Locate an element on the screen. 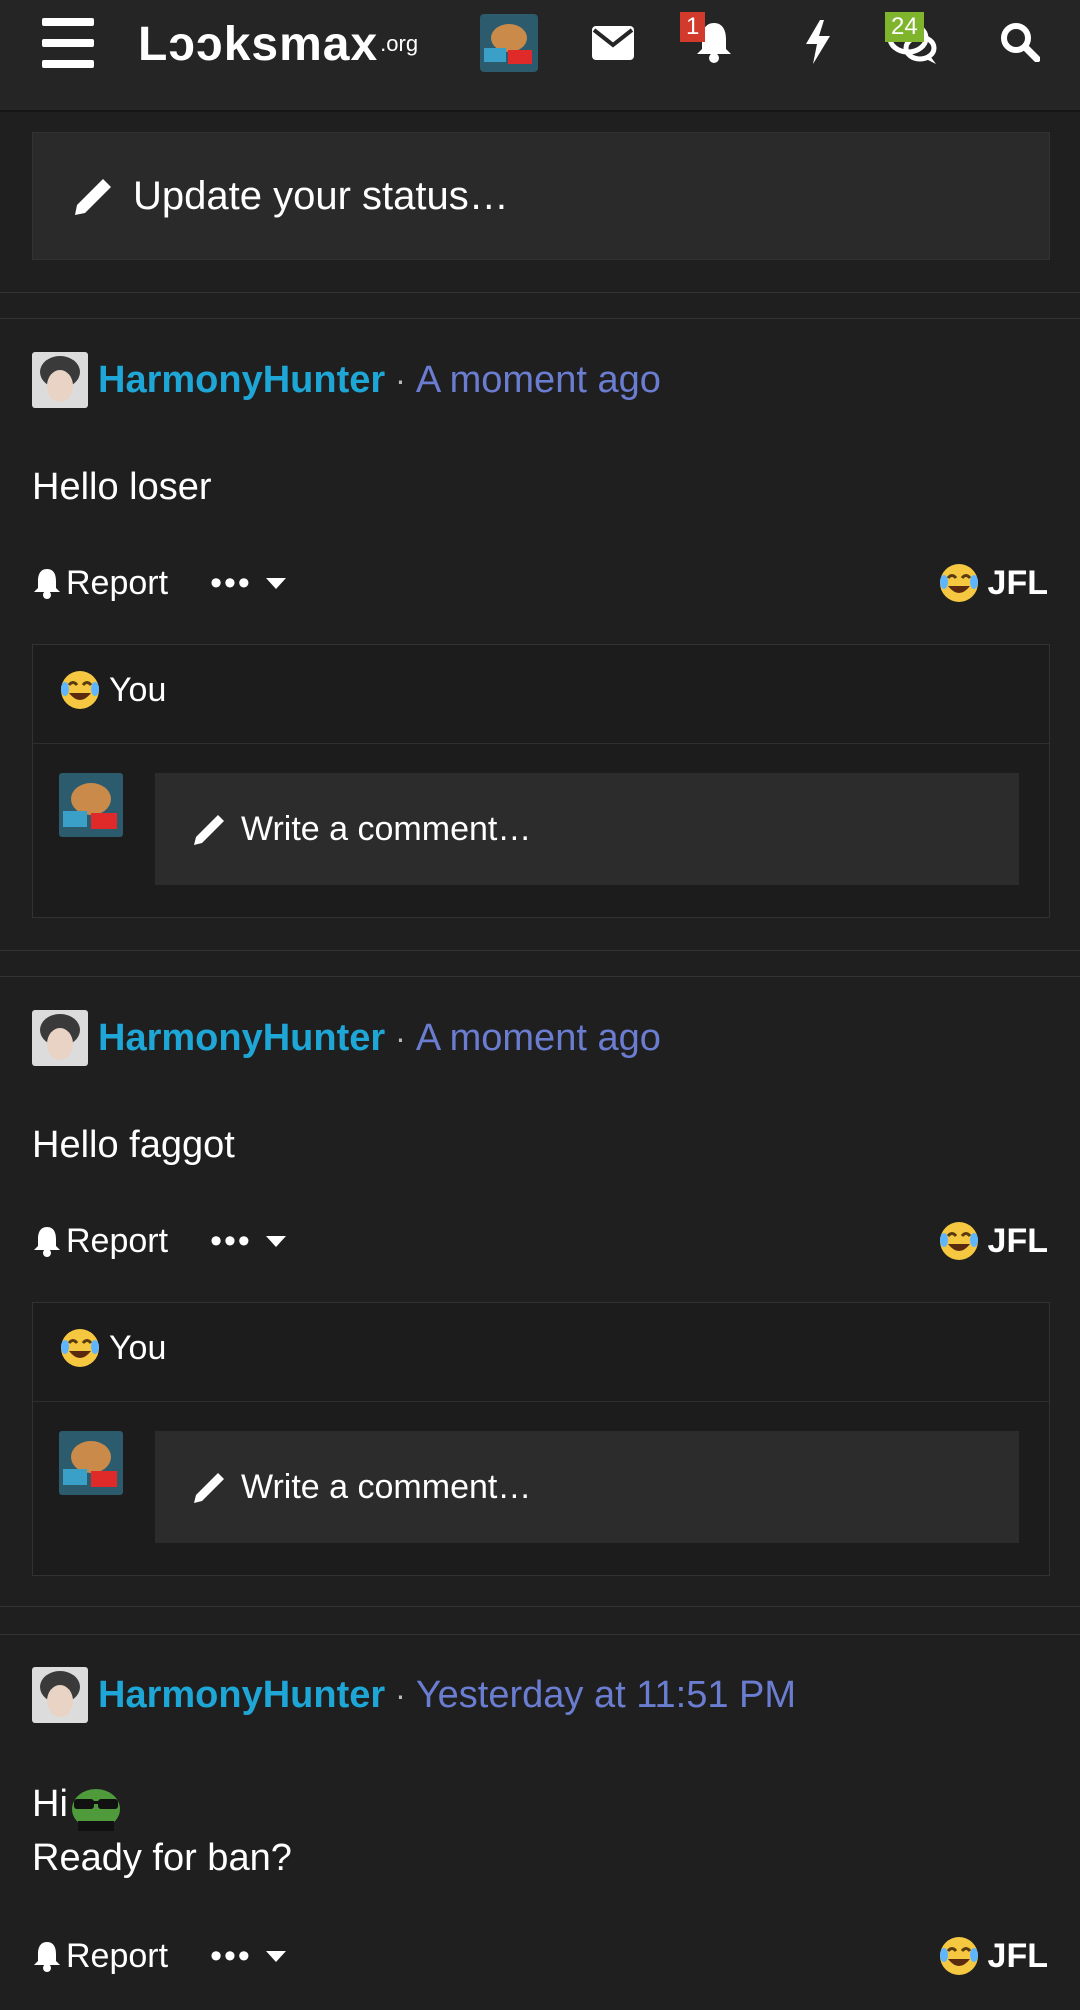 The width and height of the screenshot is (1080, 2010). menu-icon is located at coordinates (68, 43).